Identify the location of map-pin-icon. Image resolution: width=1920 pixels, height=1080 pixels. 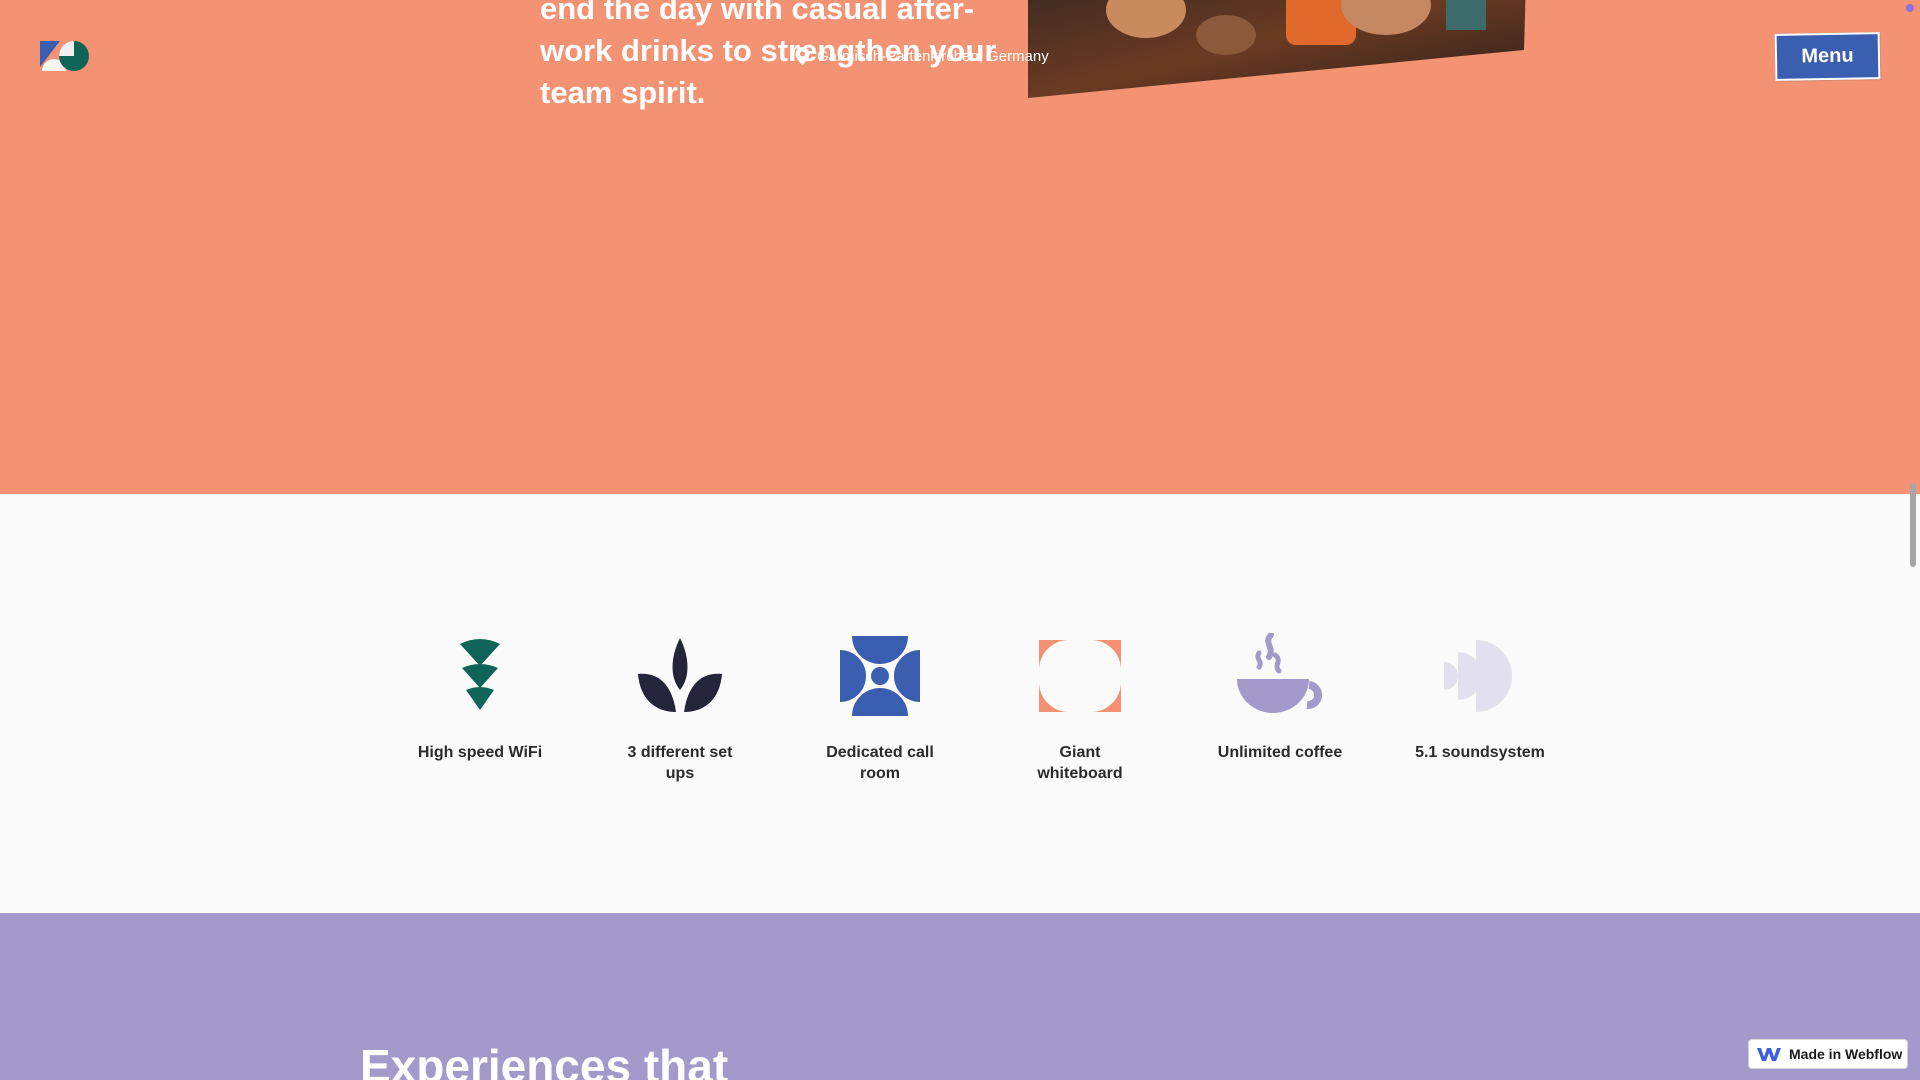
(802, 56).